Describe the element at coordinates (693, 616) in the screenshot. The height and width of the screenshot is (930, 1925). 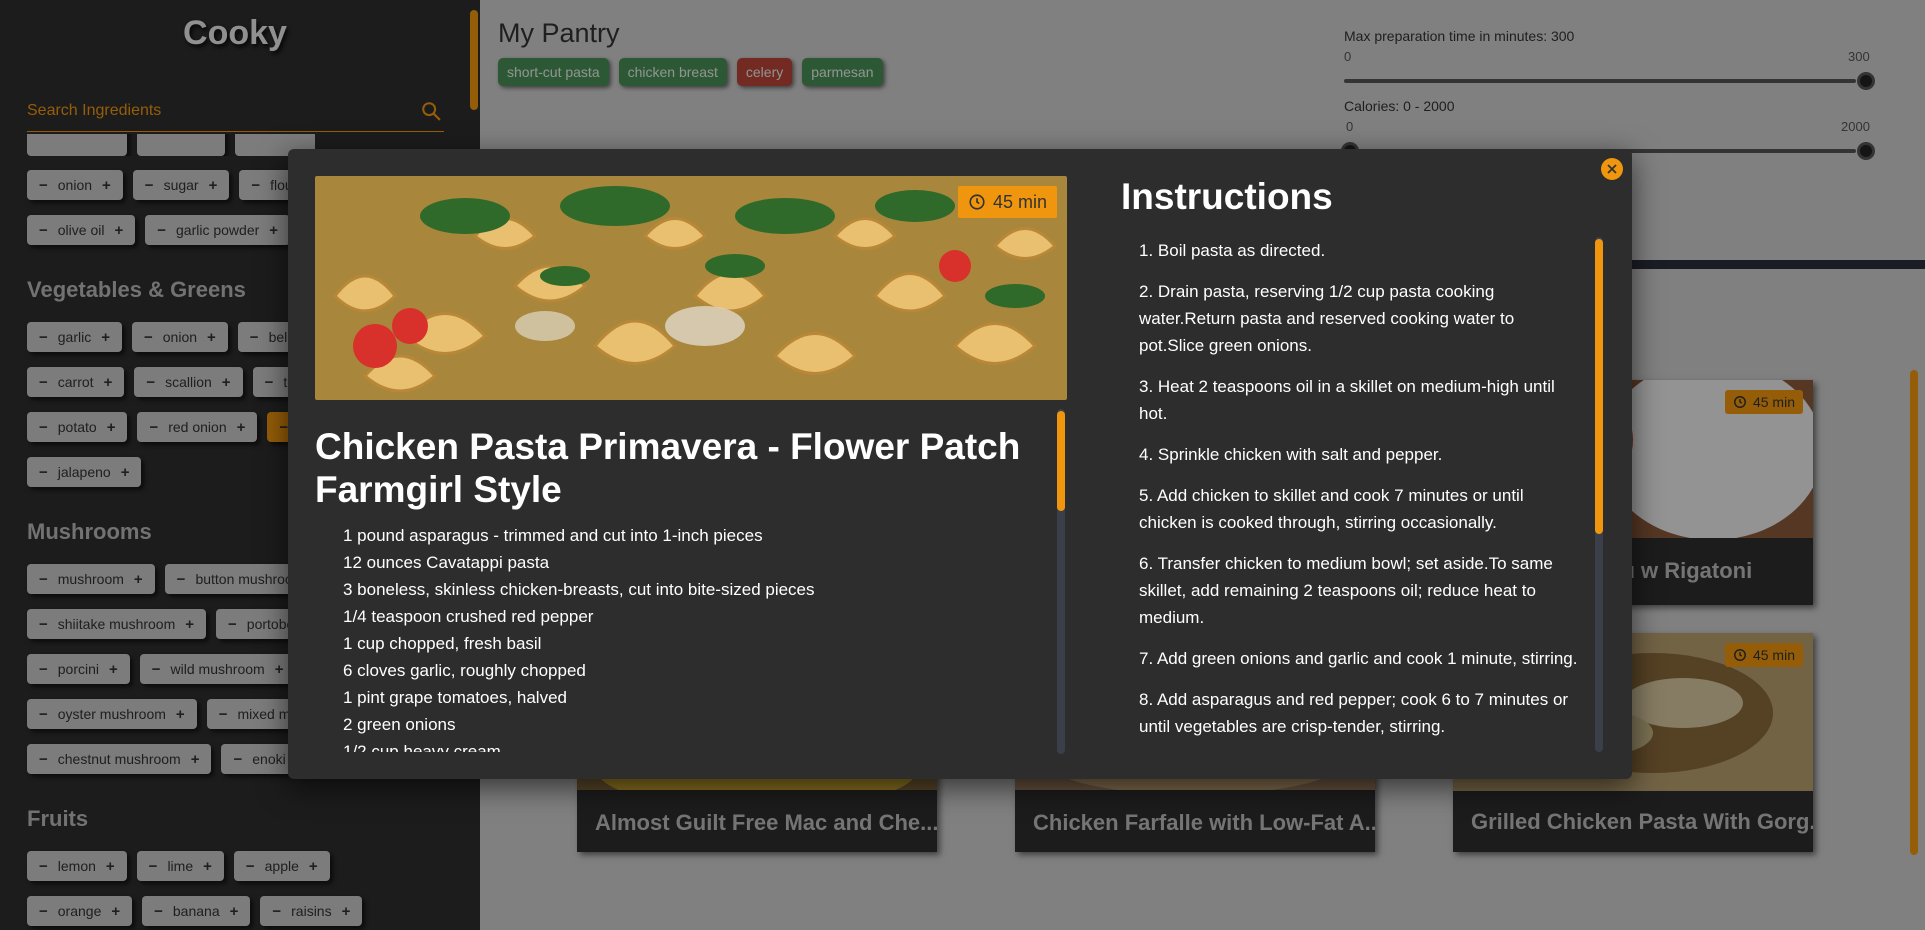
I see `ingredient-item: 1/4 teaspoon crushed red pepper` at that location.